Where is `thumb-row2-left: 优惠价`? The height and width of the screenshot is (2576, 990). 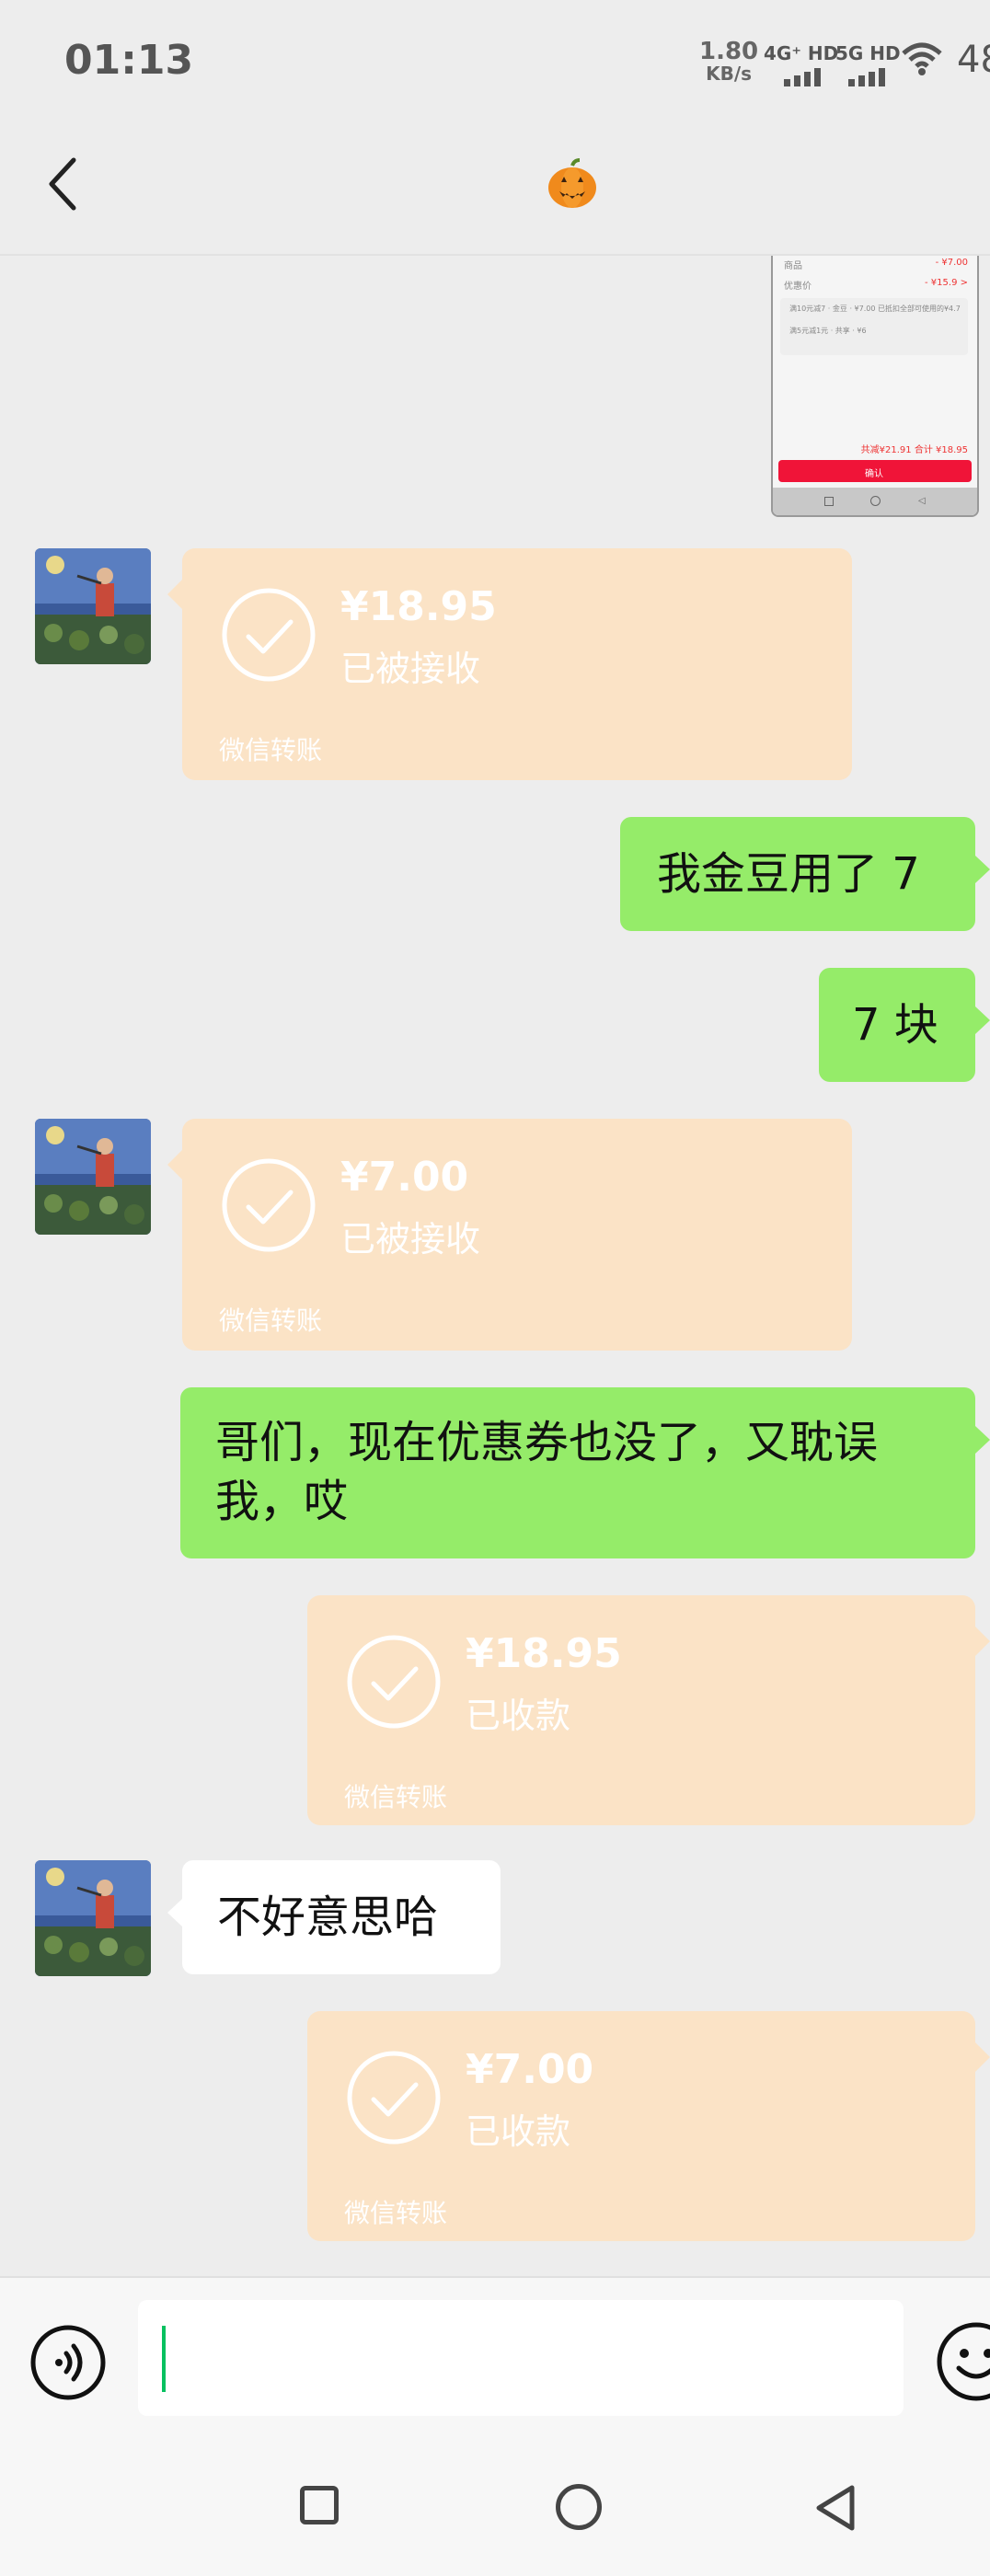
thumb-row2-left: 优惠价 is located at coordinates (798, 287).